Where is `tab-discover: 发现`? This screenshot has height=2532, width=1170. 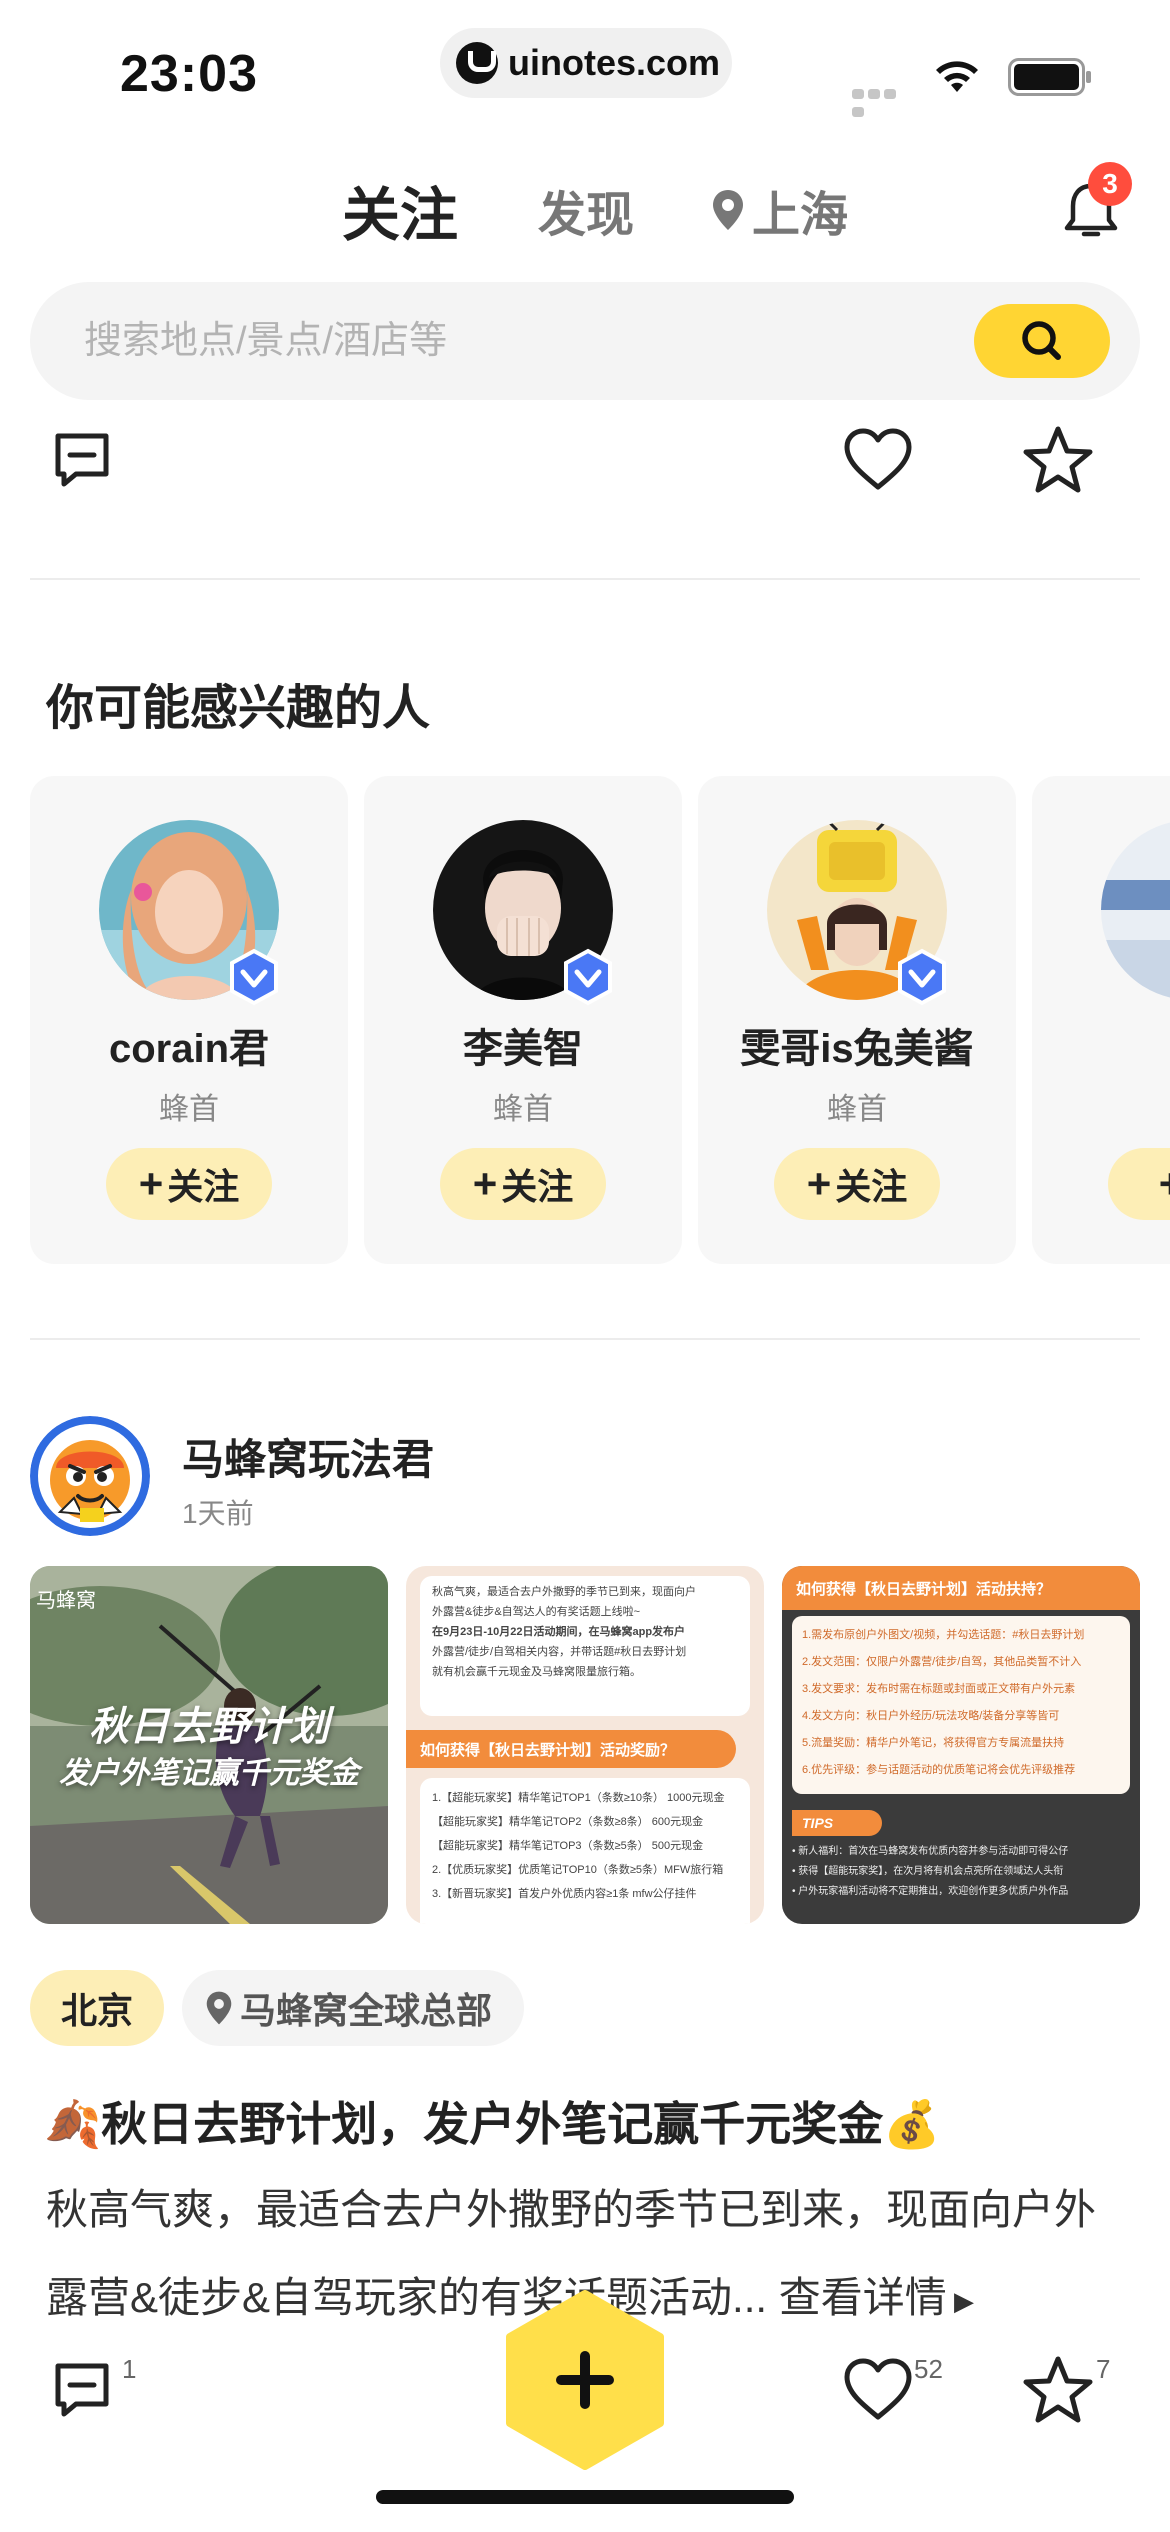 tab-discover: 发现 is located at coordinates (586, 210).